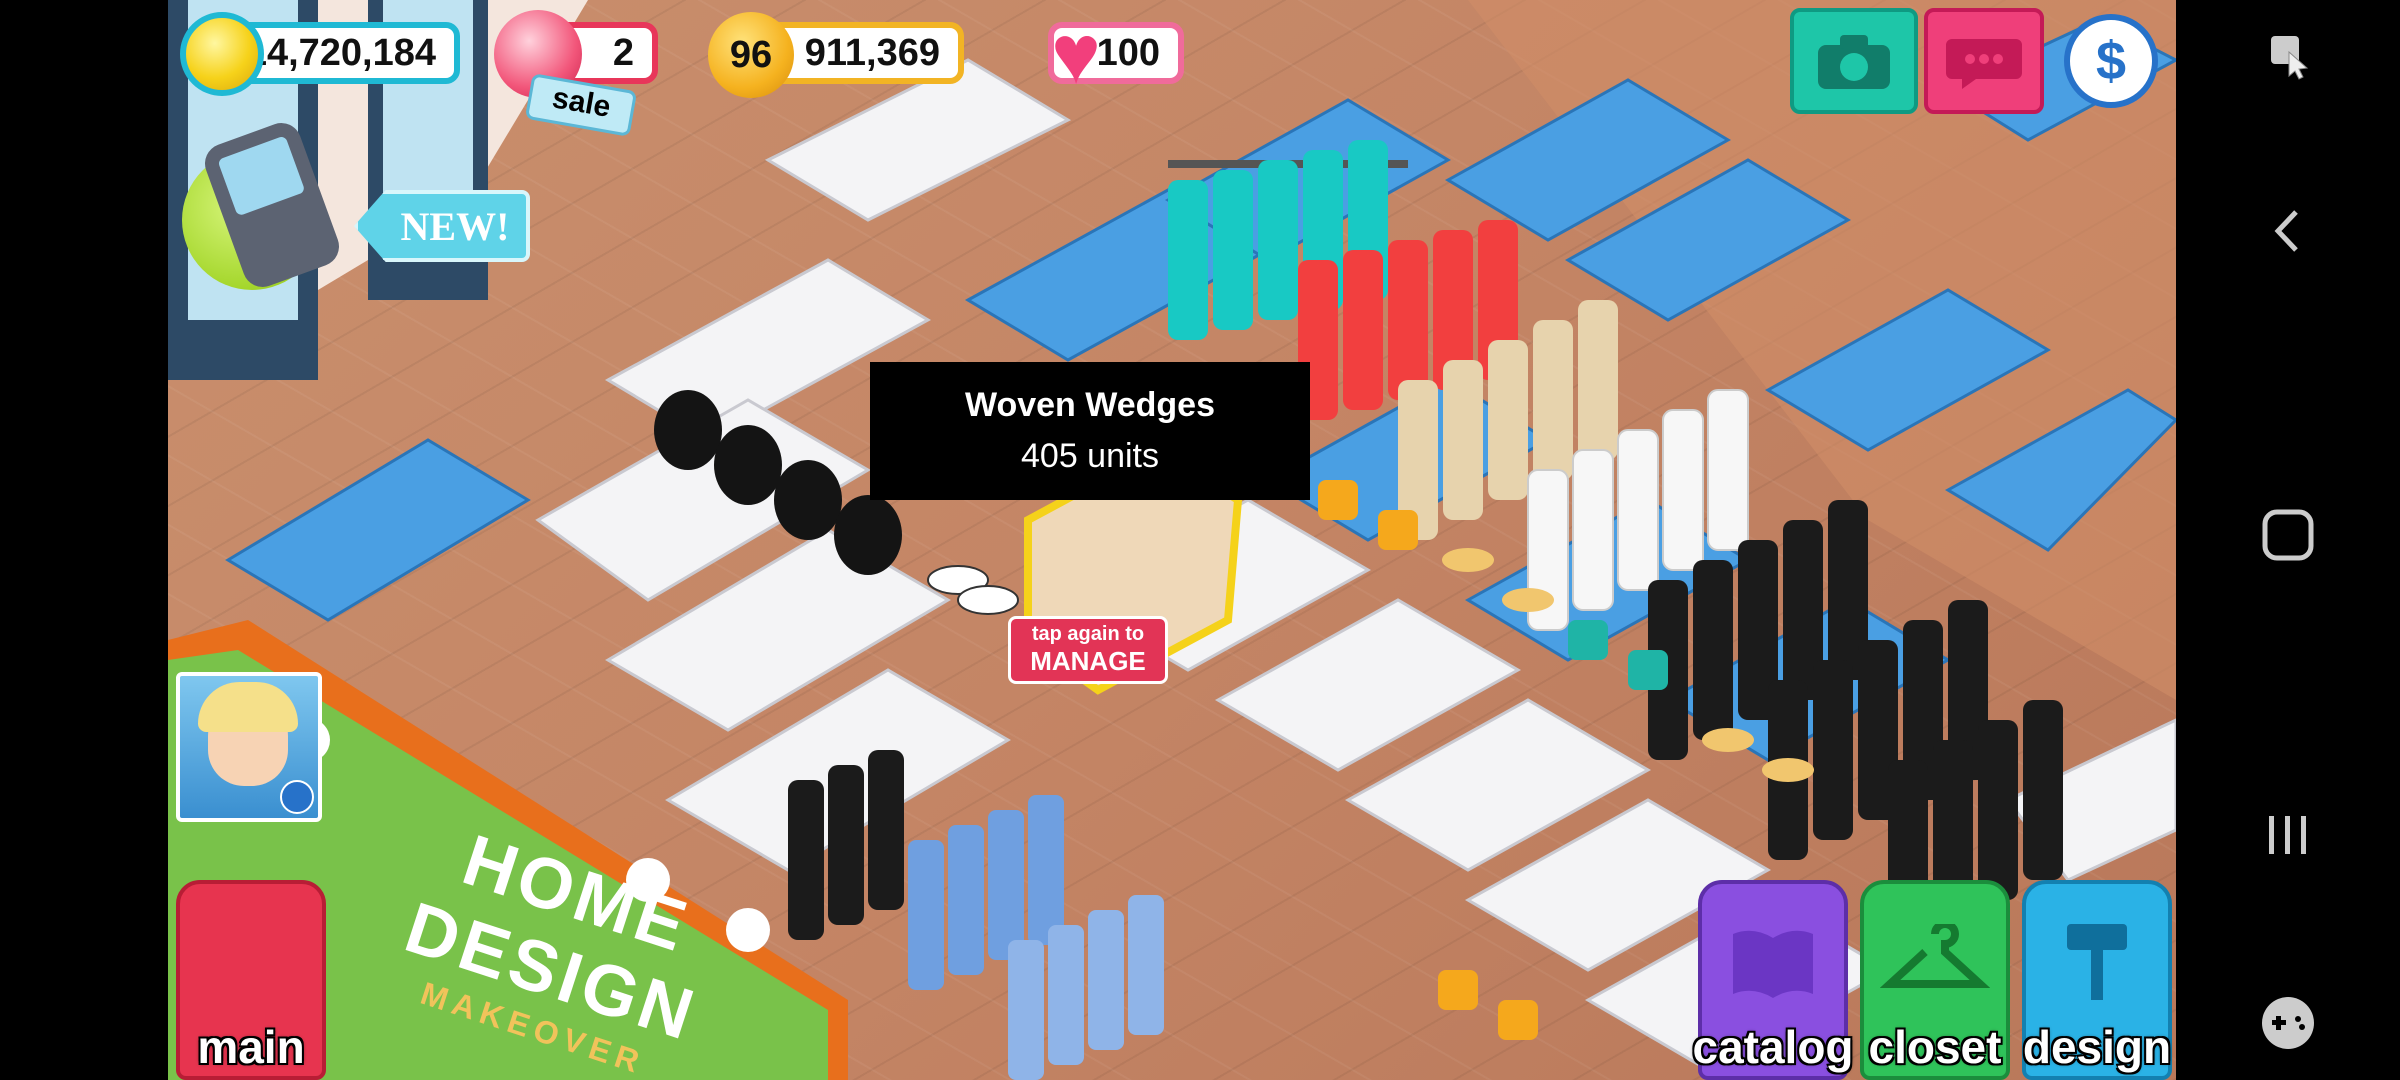 Image resolution: width=2400 pixels, height=1080 pixels. I want to click on catalog-button-label: catalog, so click(1773, 1047).